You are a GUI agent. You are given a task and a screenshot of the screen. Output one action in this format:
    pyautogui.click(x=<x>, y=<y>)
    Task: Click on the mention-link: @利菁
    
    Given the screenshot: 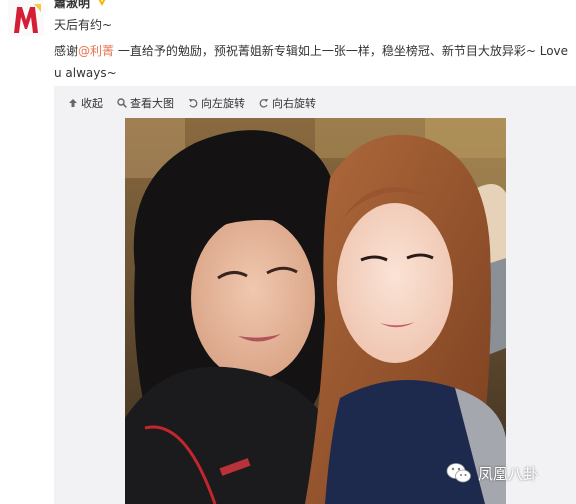 What is the action you would take?
    pyautogui.click(x=96, y=51)
    